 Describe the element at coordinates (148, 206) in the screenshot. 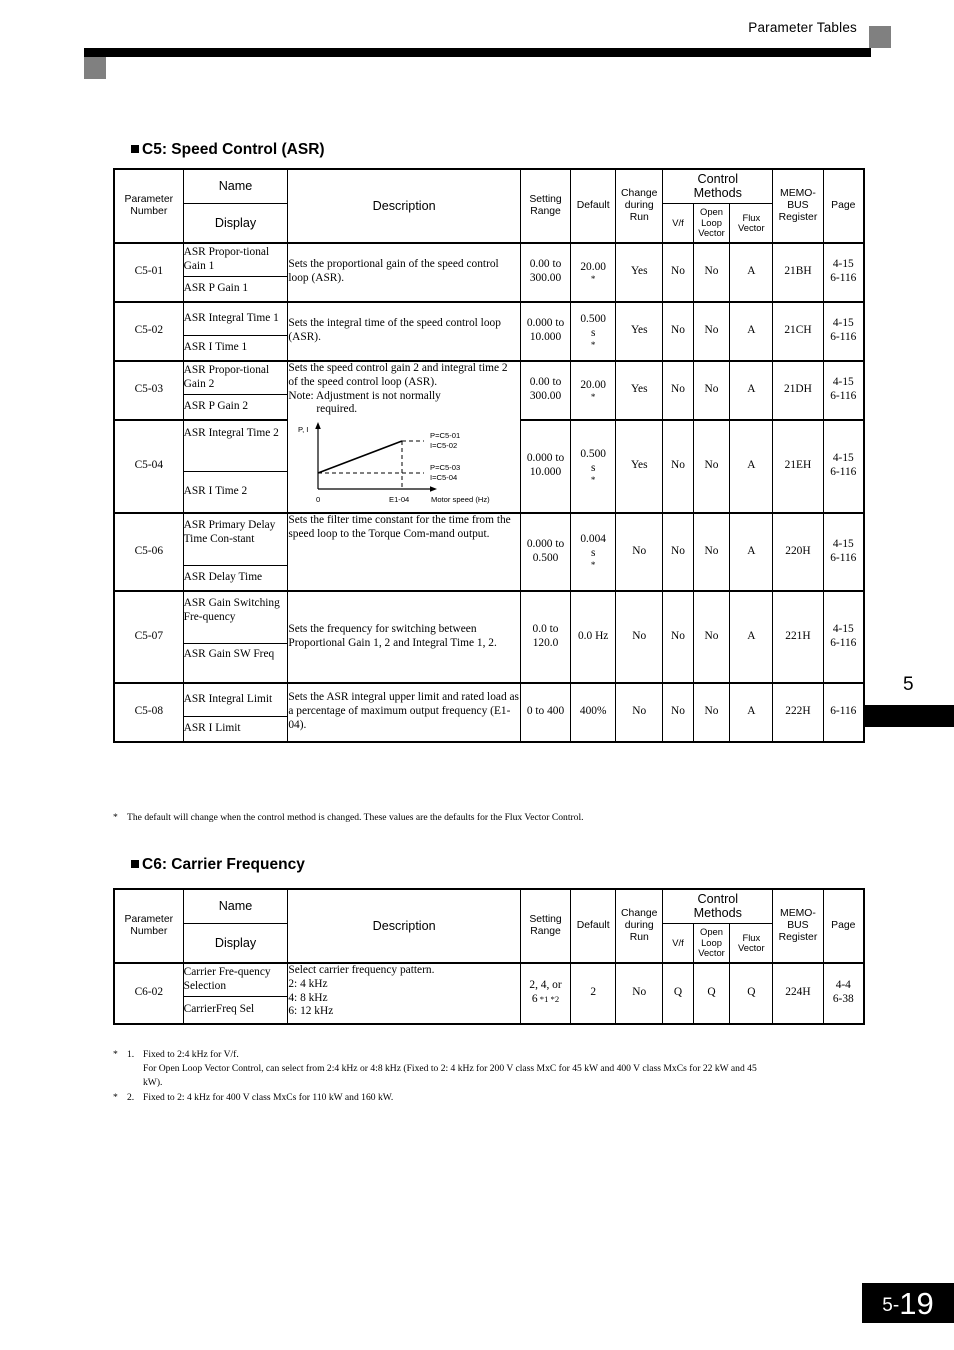

I see `th-parameter-number: Parameter Number` at that location.